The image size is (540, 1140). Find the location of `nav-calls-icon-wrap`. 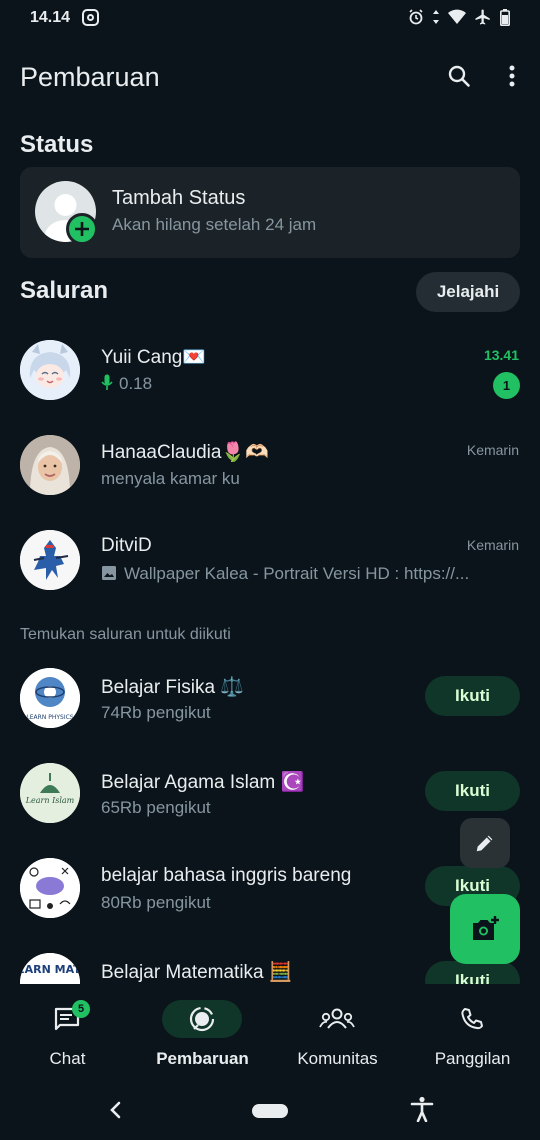

nav-calls-icon-wrap is located at coordinates (472, 1019).